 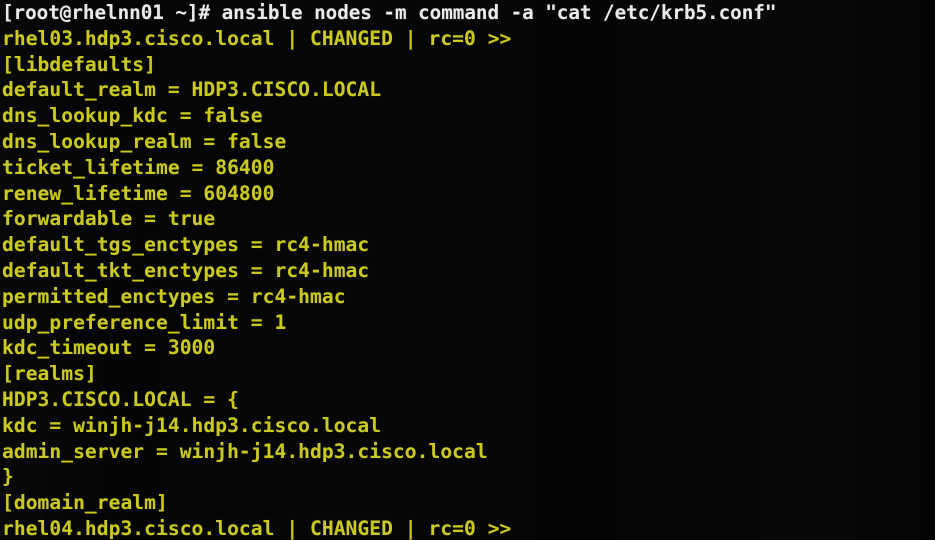 I want to click on terminal-output-line: }, so click(x=8, y=477).